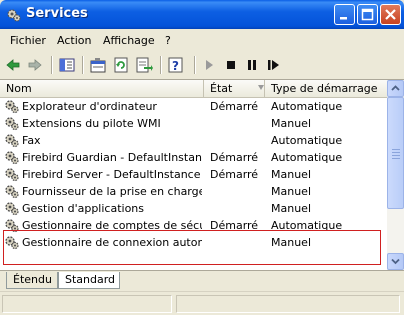 The width and height of the screenshot is (404, 315). I want to click on highlight-box, so click(192, 247).